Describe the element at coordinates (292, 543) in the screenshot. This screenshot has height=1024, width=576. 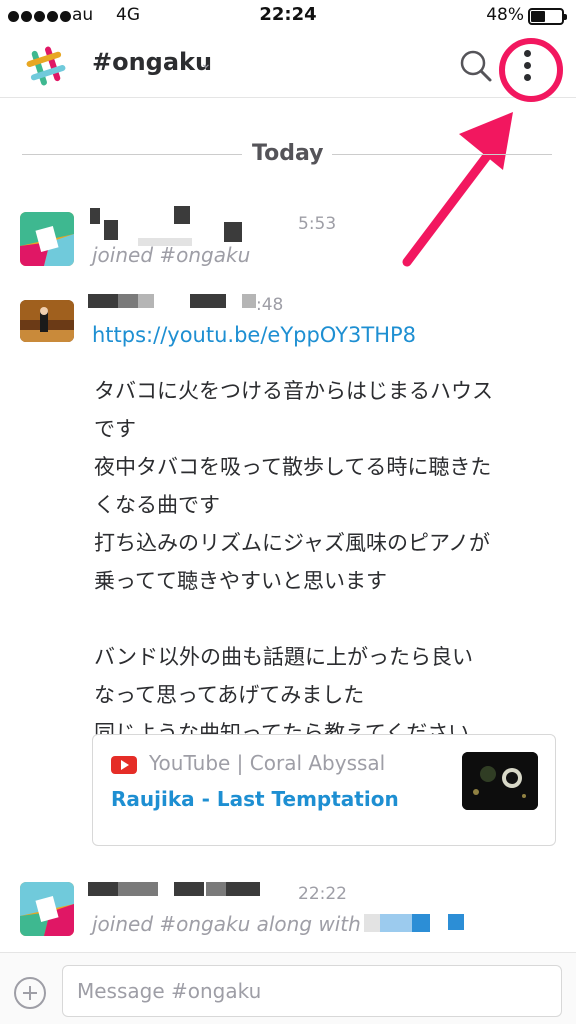
I see `message-line: 打ち込みのリズムにジャズ風味のピアノが` at that location.